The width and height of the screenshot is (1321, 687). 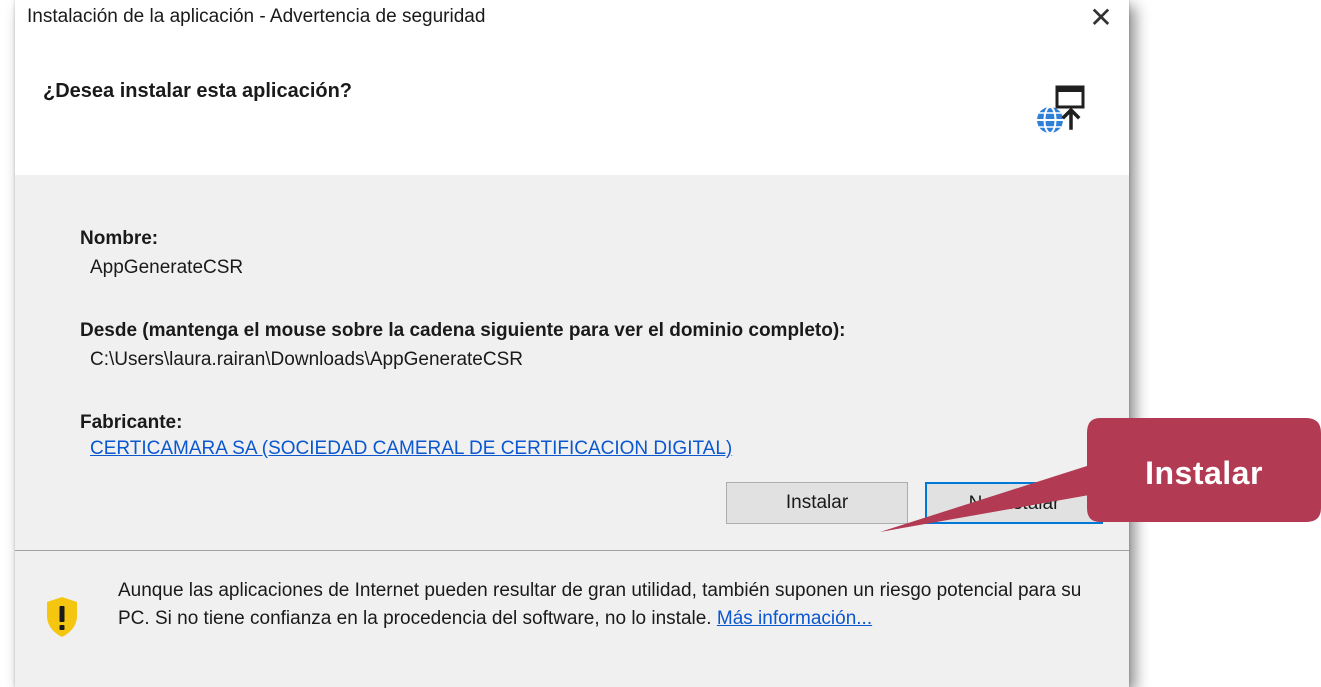 I want to click on install-button: Instalar, so click(x=817, y=503).